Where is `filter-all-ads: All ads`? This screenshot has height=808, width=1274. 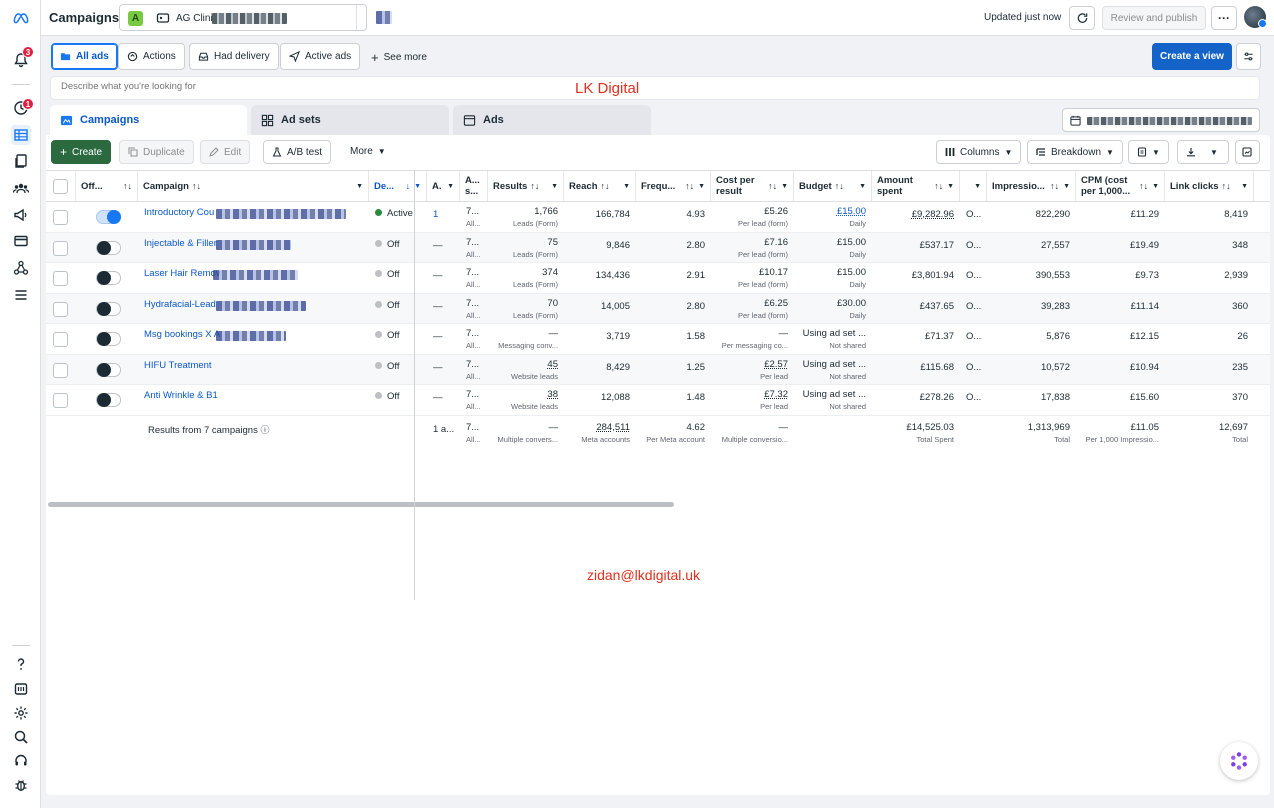 filter-all-ads: All ads is located at coordinates (84, 56).